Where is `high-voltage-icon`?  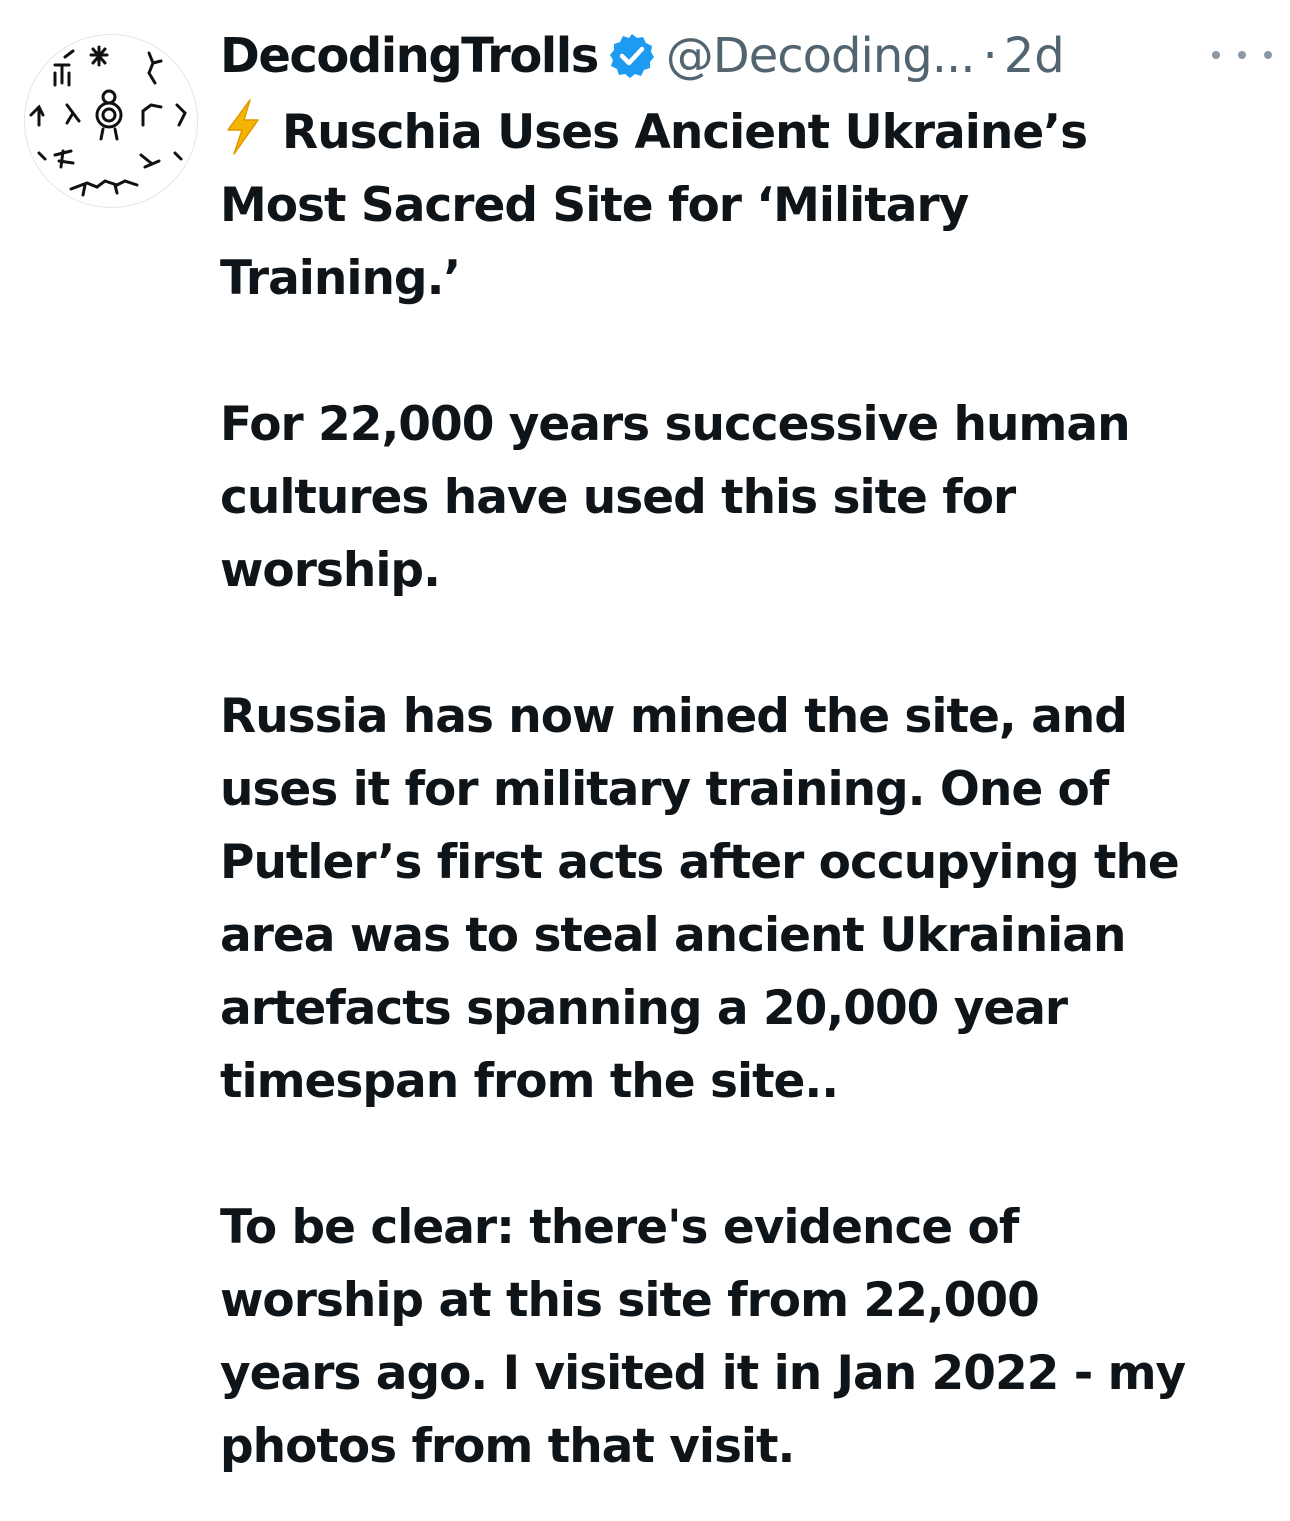 high-voltage-icon is located at coordinates (243, 127).